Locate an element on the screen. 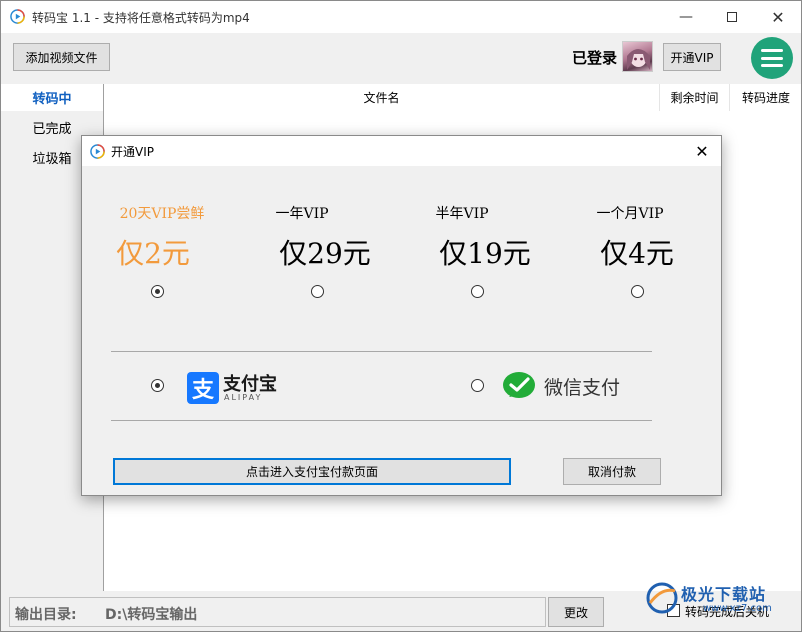 This screenshot has width=802, height=632. alipay-sub: ALIPAY is located at coordinates (243, 397).